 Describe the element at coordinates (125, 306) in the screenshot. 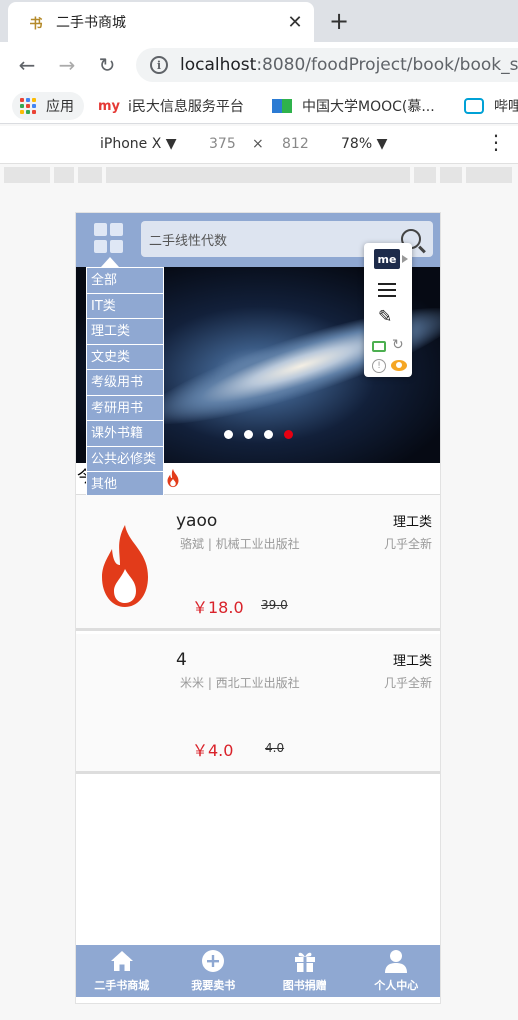

I see `category-it: IT类` at that location.